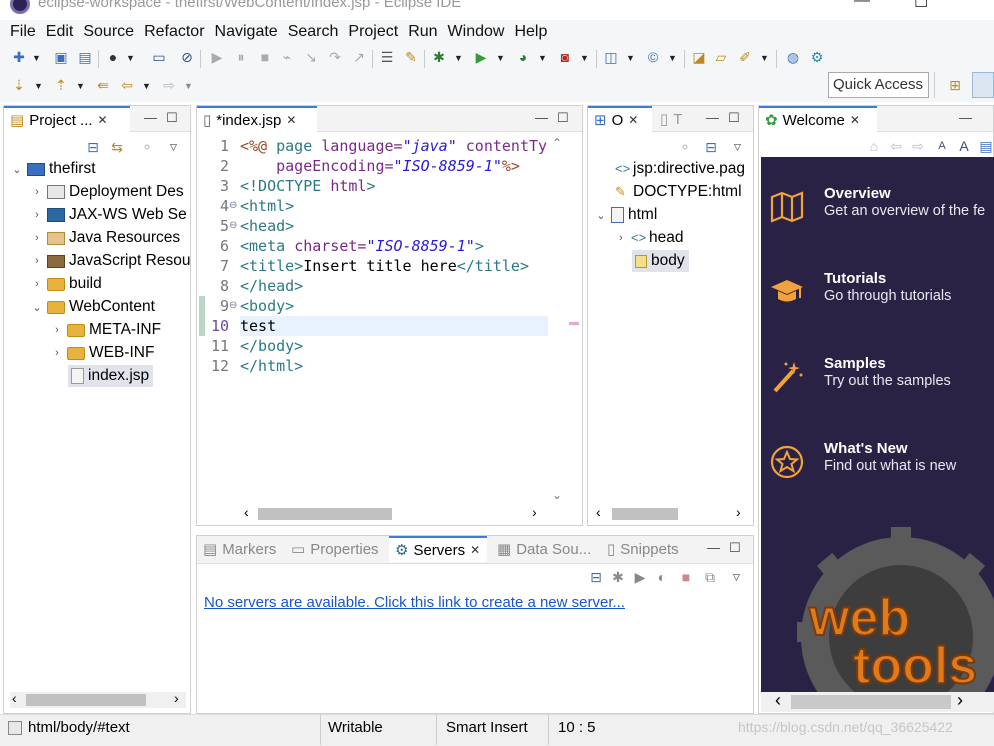 The height and width of the screenshot is (746, 994). Describe the element at coordinates (648, 238) in the screenshot. I see `outline-item-head: › <> head` at that location.